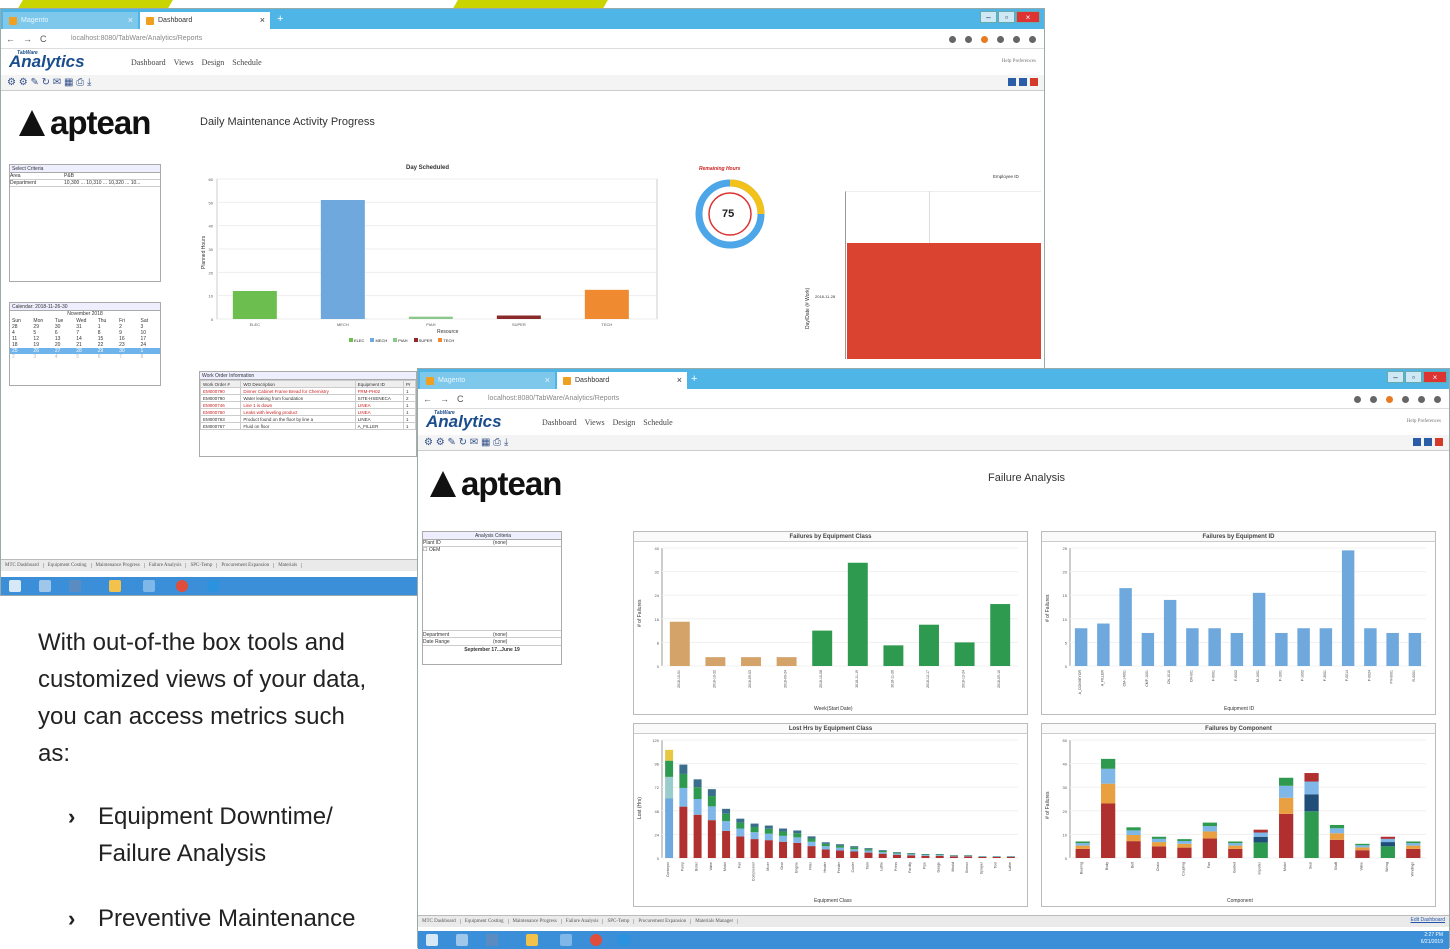 Image resolution: width=1450 pixels, height=949 pixels. I want to click on calendar-day: 8, so click(149, 357).